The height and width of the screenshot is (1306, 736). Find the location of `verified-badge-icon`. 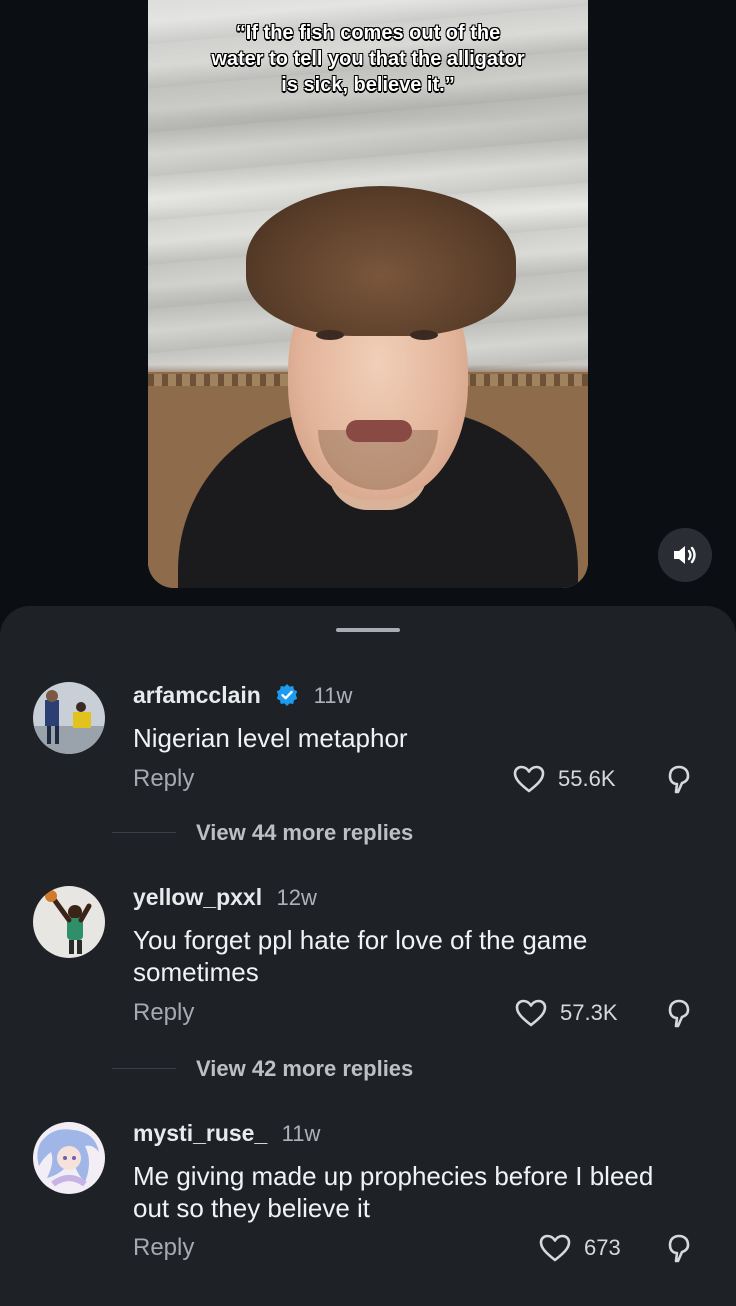

verified-badge-icon is located at coordinates (287, 695).